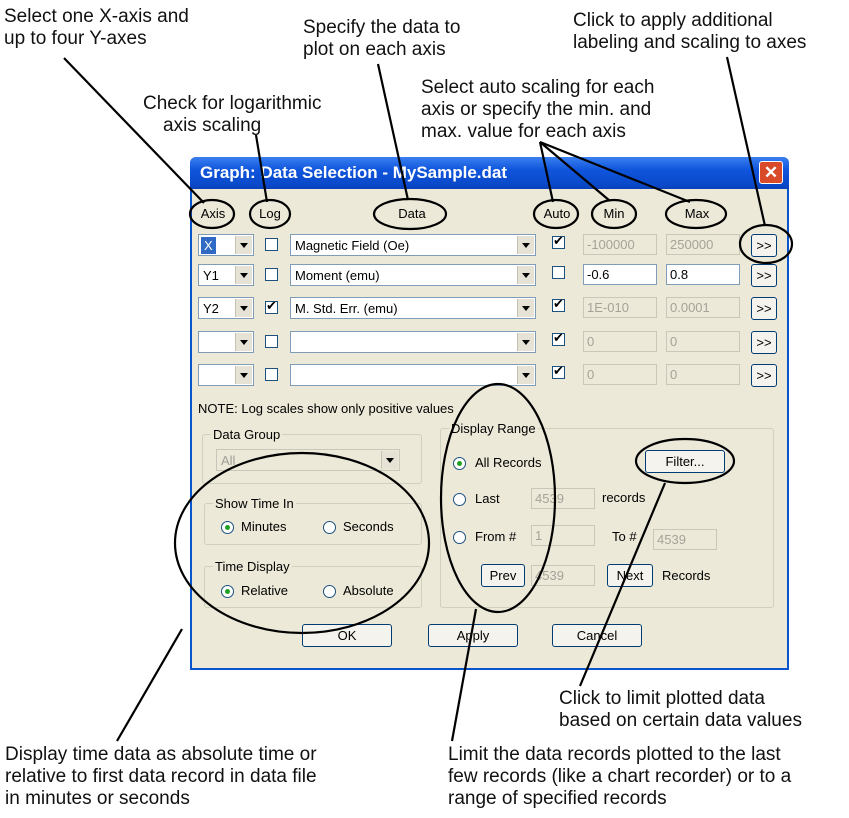  I want to click on annotation-line: up to four Y-axes, so click(75, 38).